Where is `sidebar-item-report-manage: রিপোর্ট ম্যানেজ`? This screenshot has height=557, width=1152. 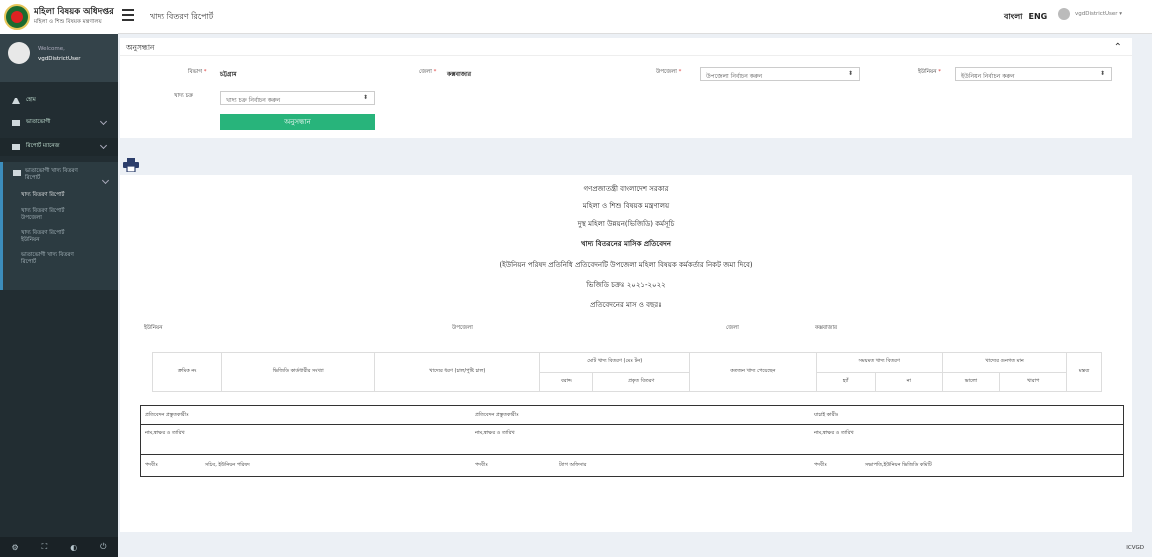 sidebar-item-report-manage: রিপোর্ট ম্যানেজ is located at coordinates (59, 147).